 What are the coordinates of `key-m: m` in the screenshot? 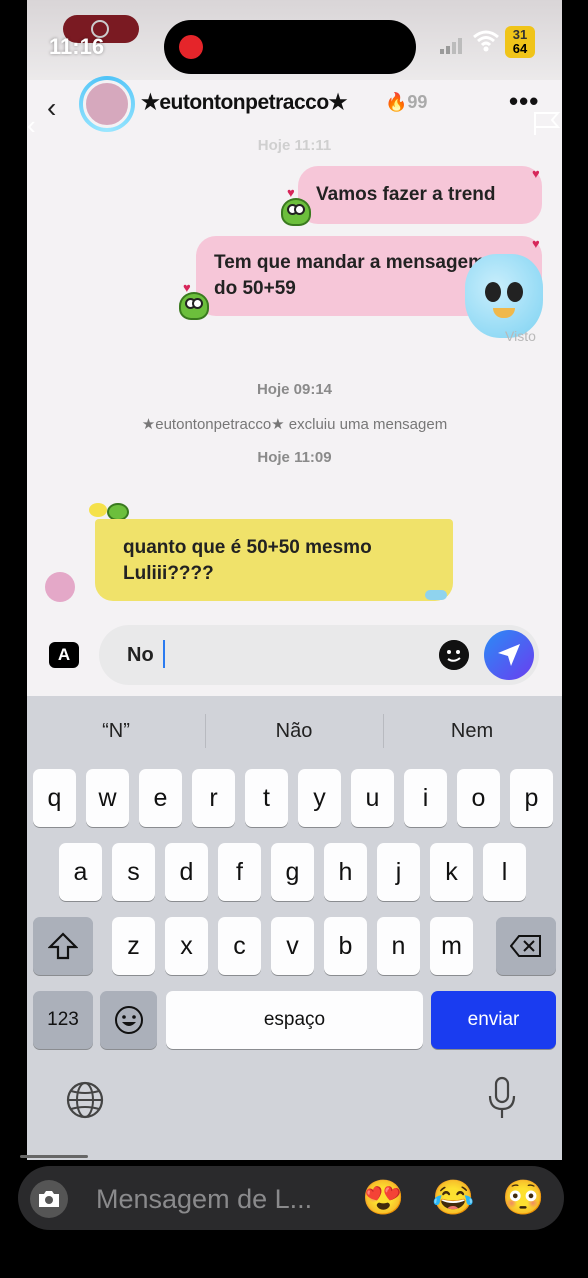 It's located at (451, 946).